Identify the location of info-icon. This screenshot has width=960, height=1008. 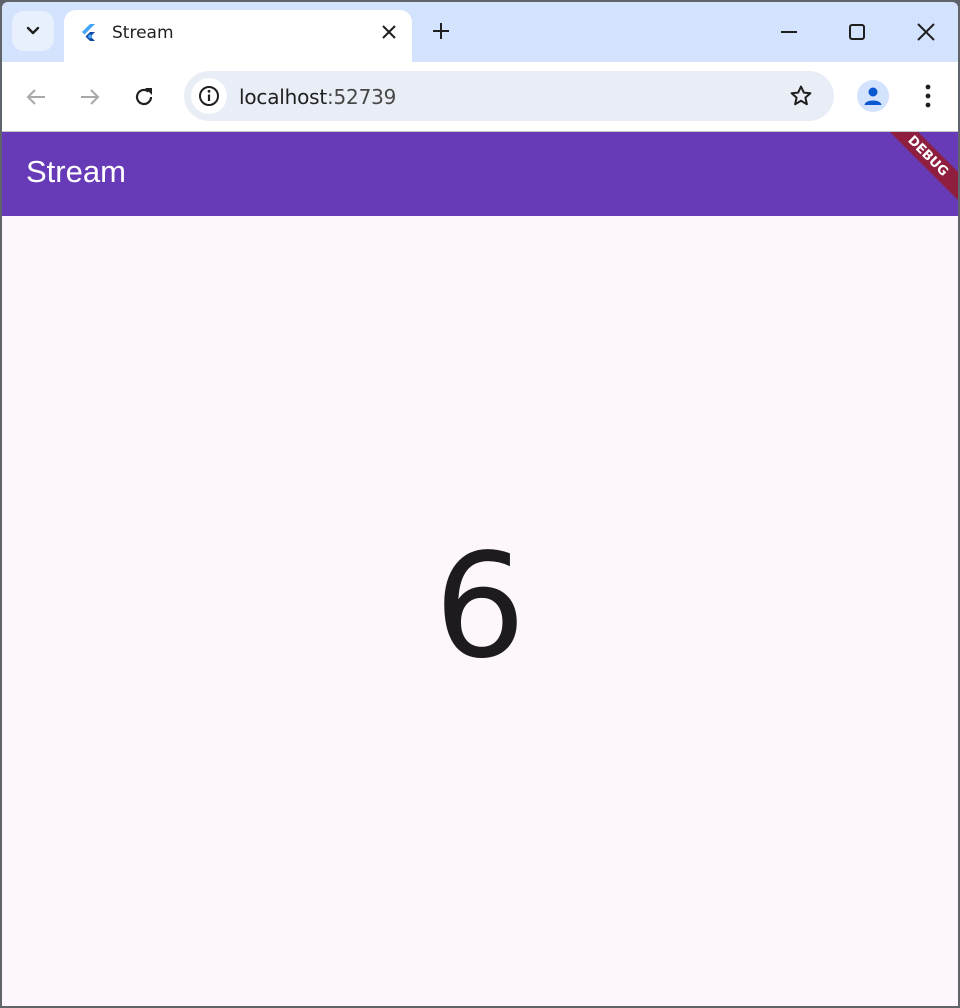
(209, 96).